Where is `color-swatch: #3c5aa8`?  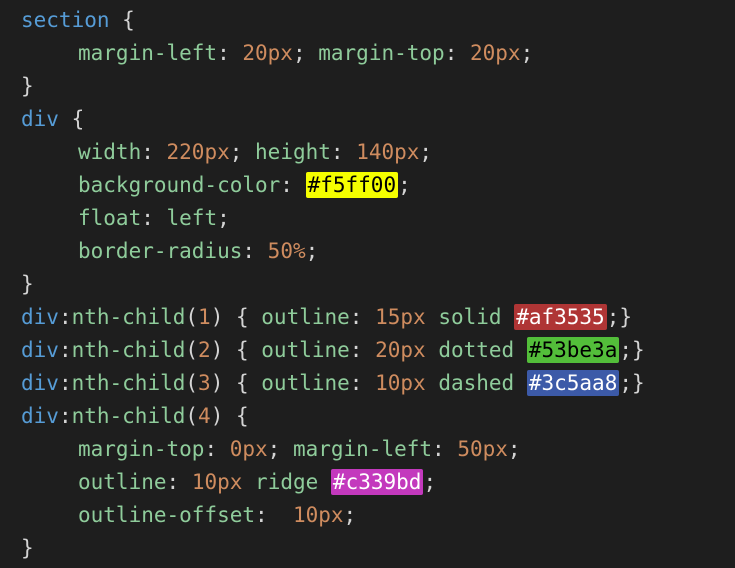 color-swatch: #3c5aa8 is located at coordinates (573, 383).